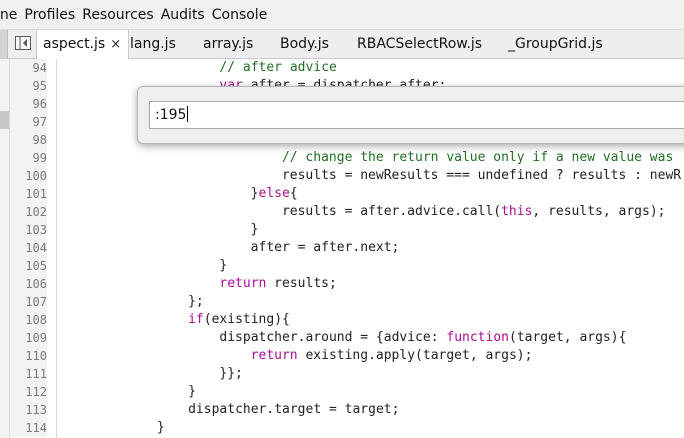 The image size is (684, 438). I want to click on menu-item-resources: Resources, so click(118, 15).